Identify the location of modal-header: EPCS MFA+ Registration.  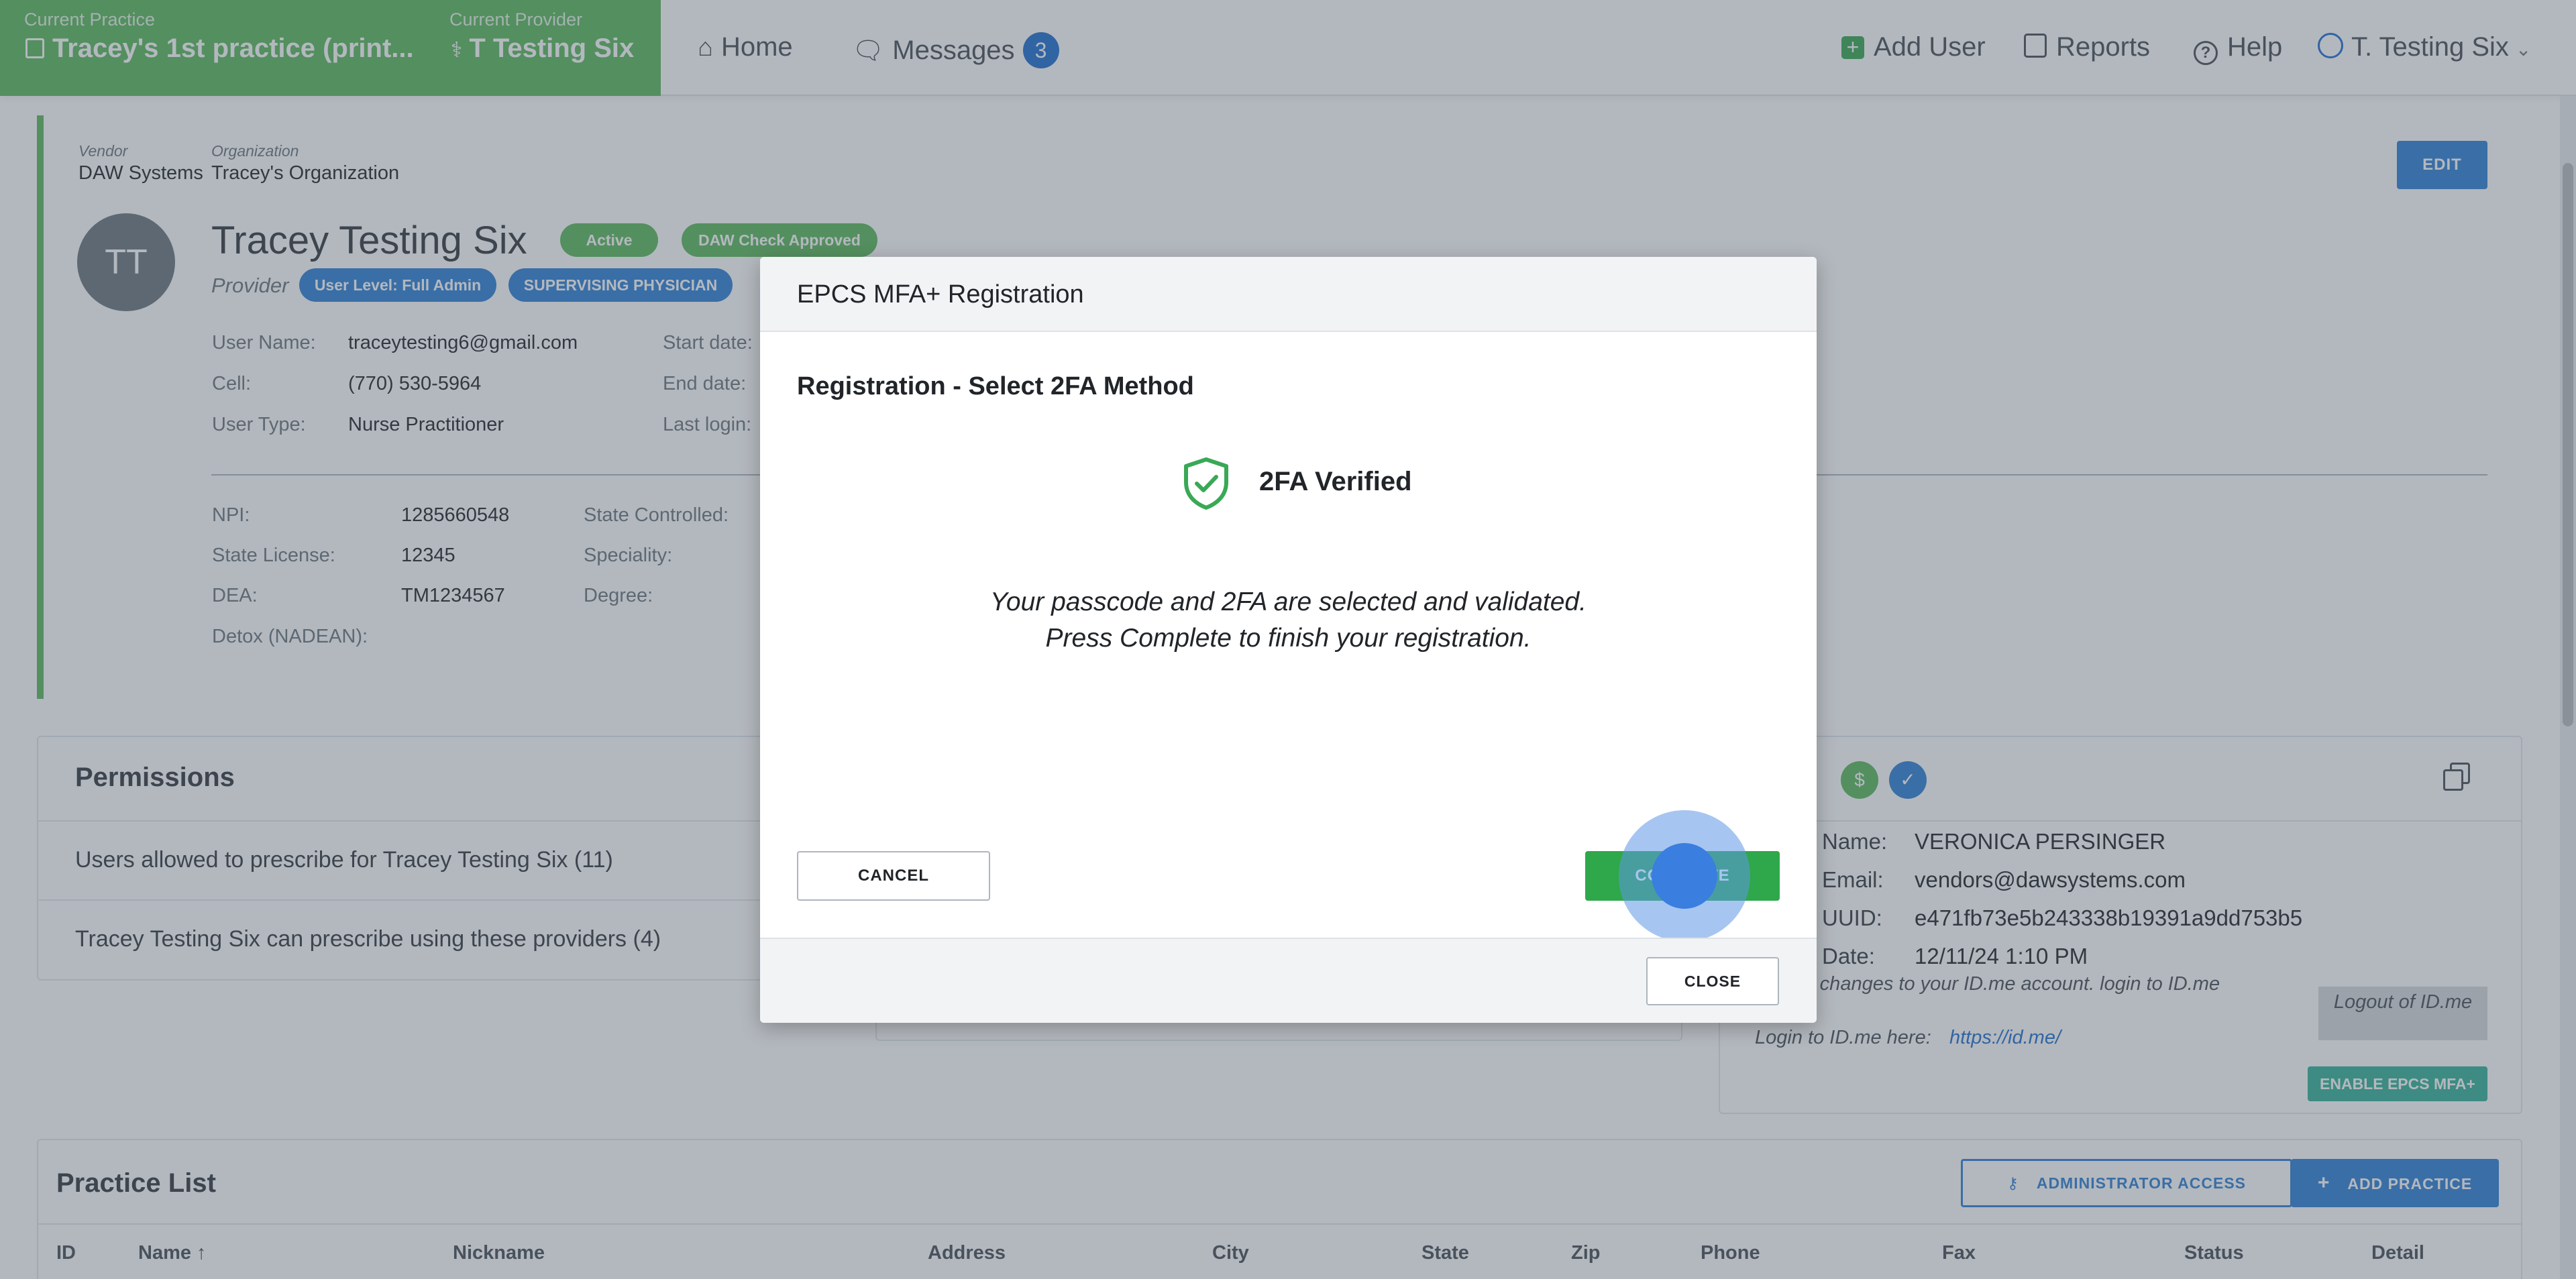
(1288, 294).